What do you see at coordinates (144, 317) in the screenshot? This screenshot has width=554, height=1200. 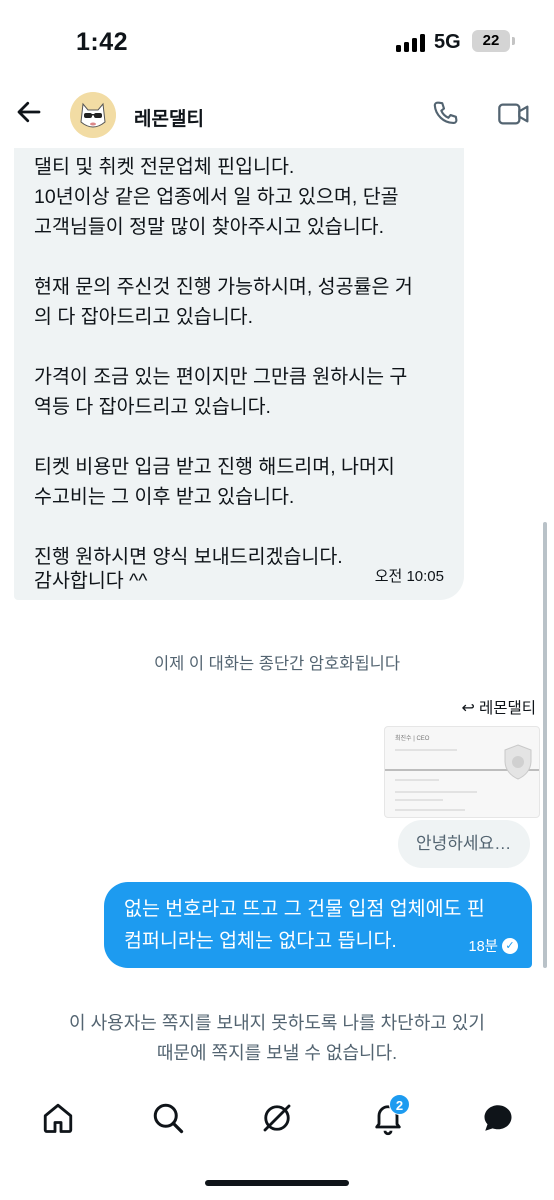 I see `message-line: 의 다 잡아드리고 있습니다.` at bounding box center [144, 317].